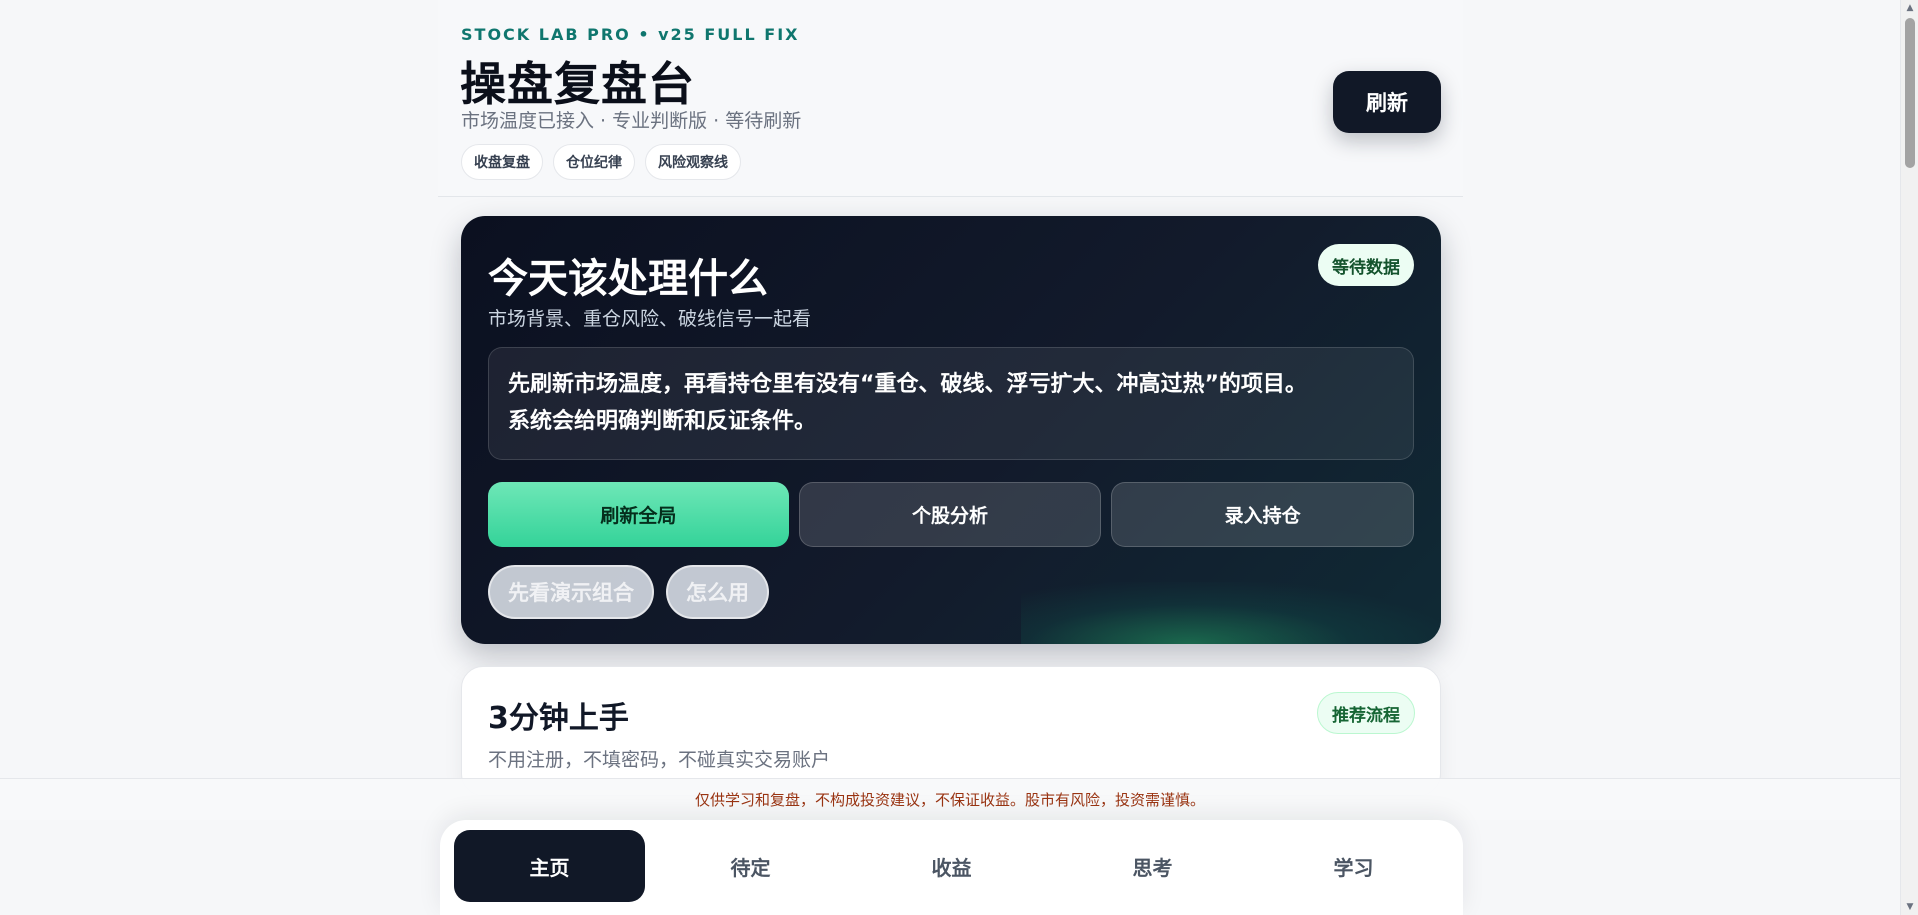 Image resolution: width=1918 pixels, height=915 pixels. Describe the element at coordinates (630, 34) in the screenshot. I see `app-eyebrow: STOCK LAB PRO • v25 FULL FIX` at that location.